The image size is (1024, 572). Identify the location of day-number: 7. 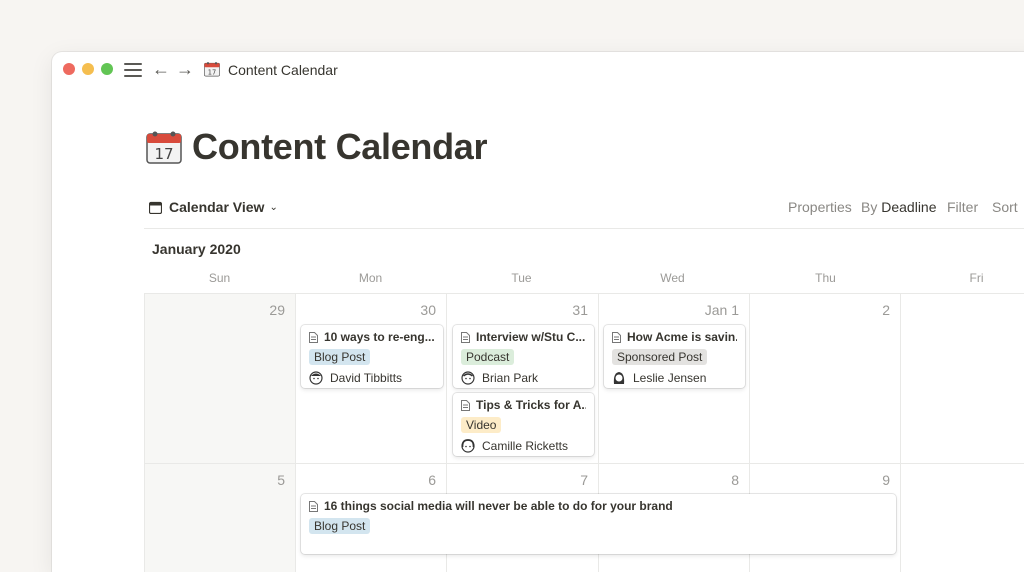
(584, 480).